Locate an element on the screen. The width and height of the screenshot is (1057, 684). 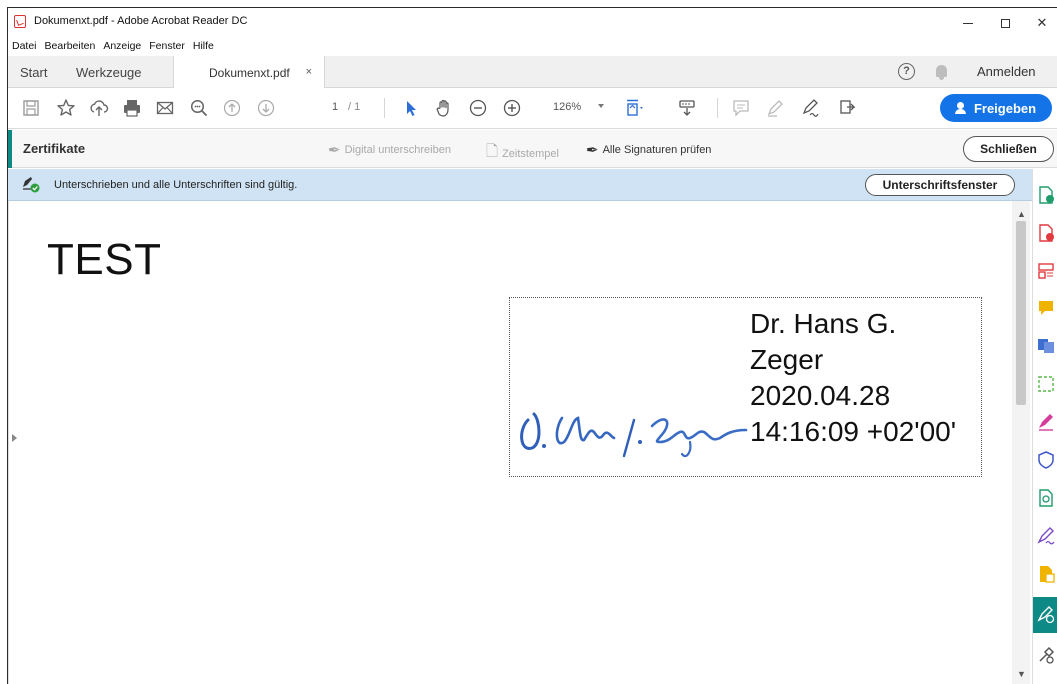
search-icon is located at coordinates (199, 108).